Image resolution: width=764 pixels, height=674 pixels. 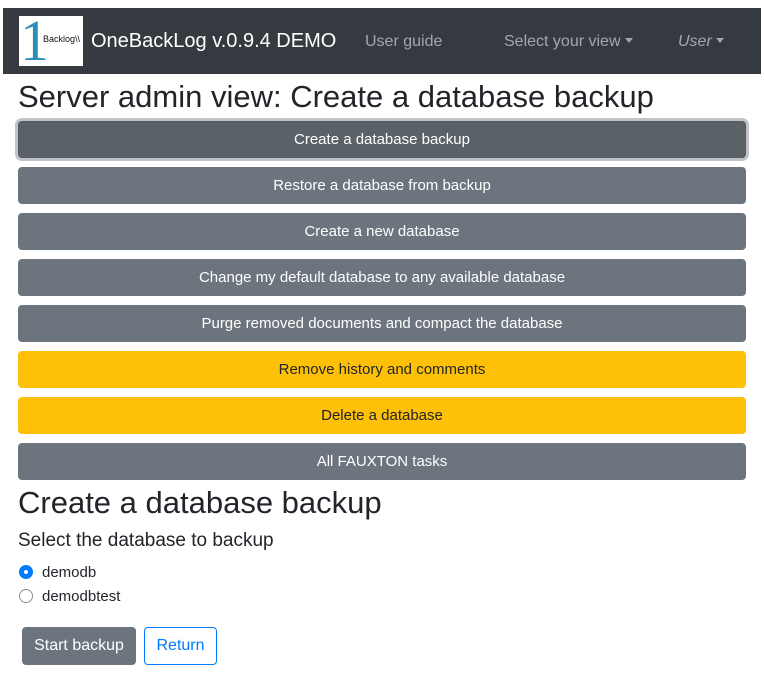 What do you see at coordinates (69, 573) in the screenshot?
I see `radio-label: demodb` at bounding box center [69, 573].